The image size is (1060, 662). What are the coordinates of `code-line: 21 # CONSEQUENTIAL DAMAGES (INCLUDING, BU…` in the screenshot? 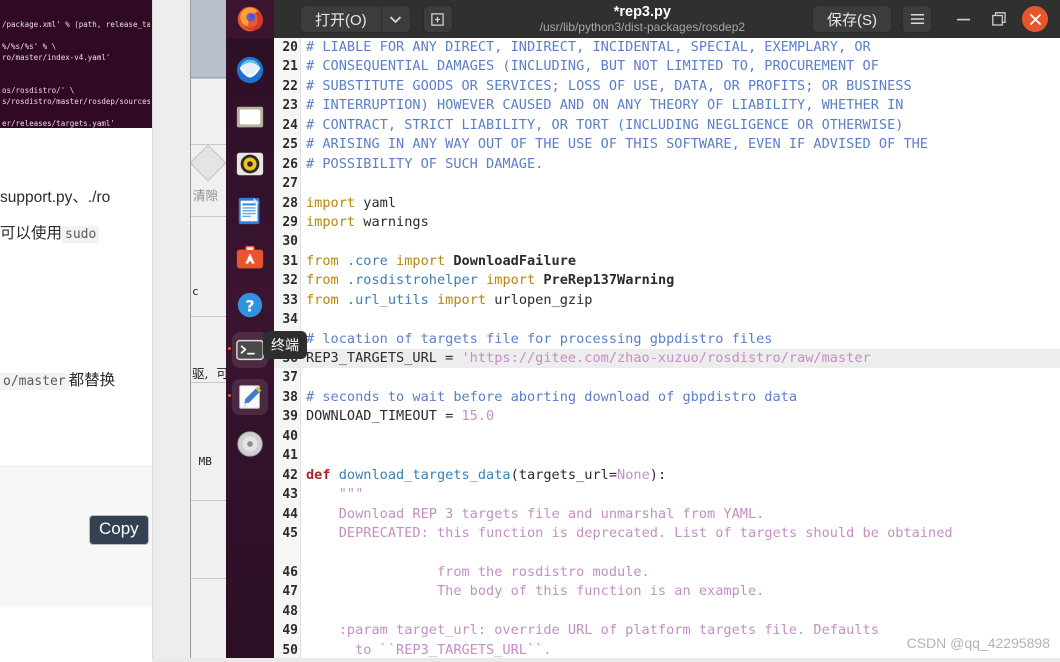 It's located at (667, 66).